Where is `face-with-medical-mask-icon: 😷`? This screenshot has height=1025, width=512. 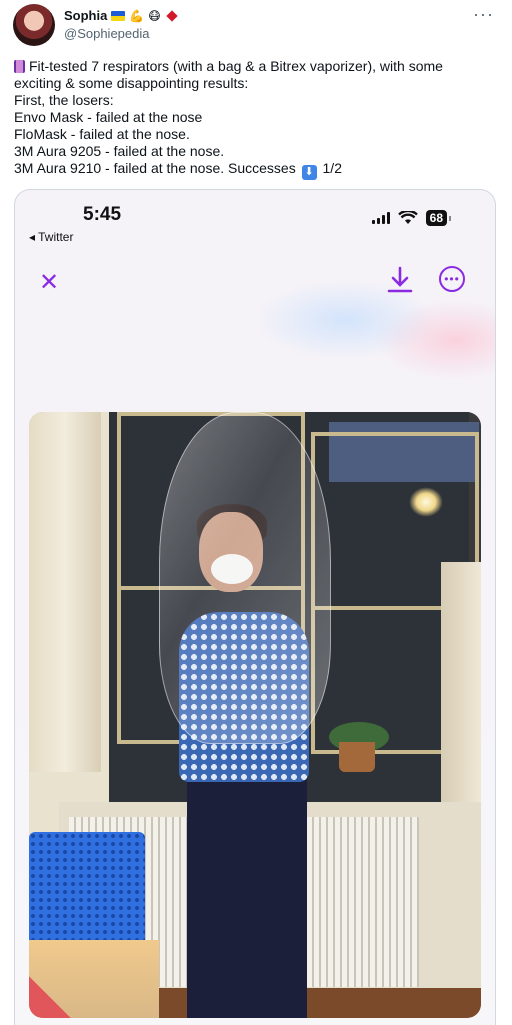
face-with-medical-mask-icon: 😷 is located at coordinates (154, 15).